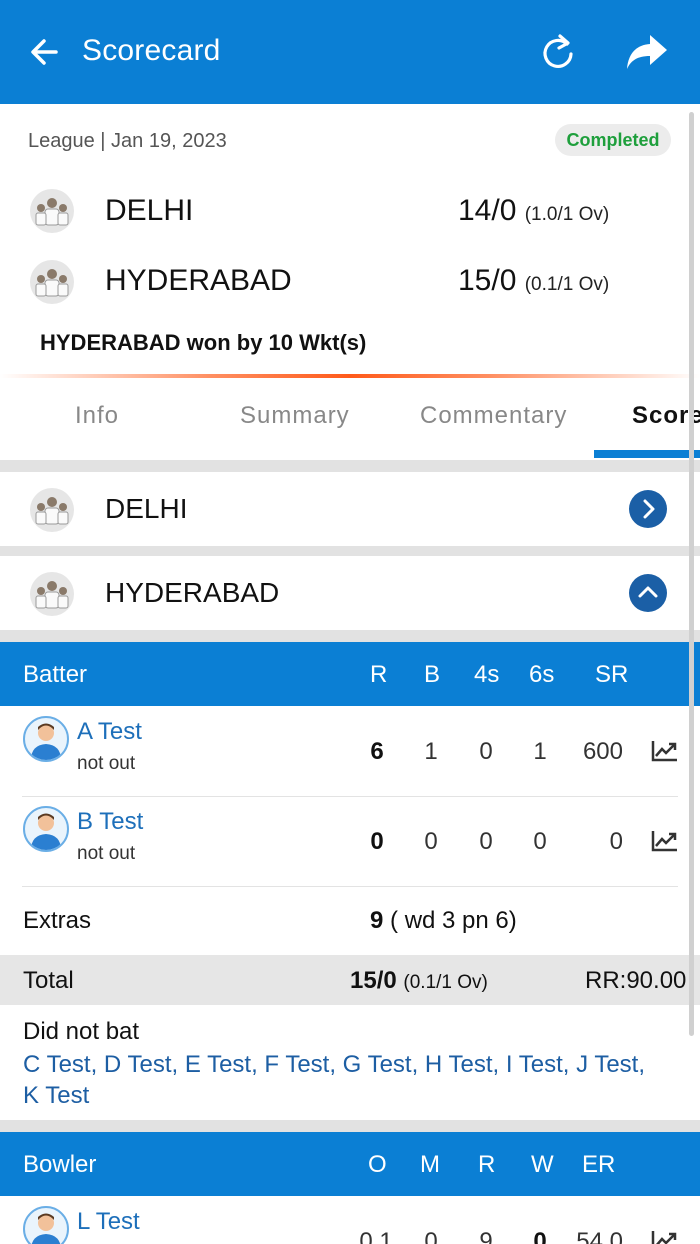 The width and height of the screenshot is (700, 1244). Describe the element at coordinates (377, 920) in the screenshot. I see `extras-total: 9` at that location.